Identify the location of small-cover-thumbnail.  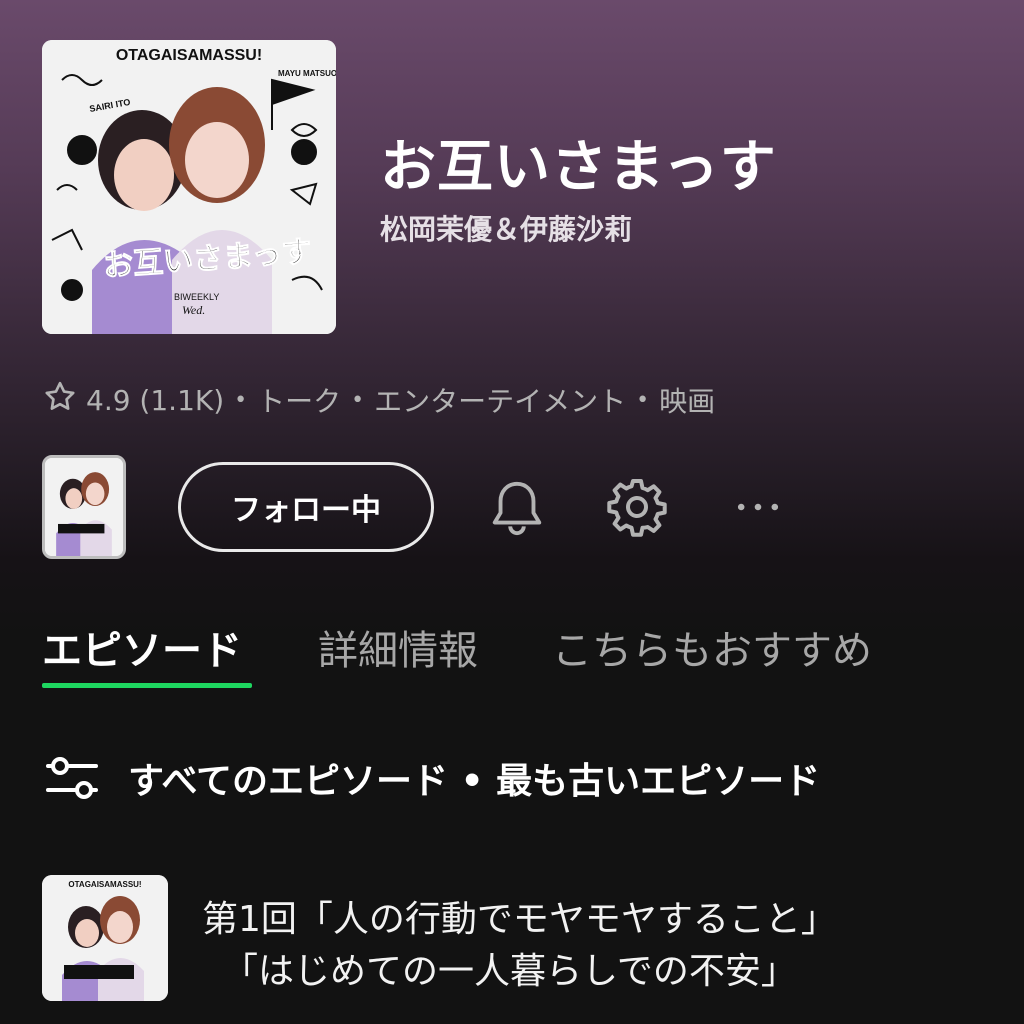
(84, 507).